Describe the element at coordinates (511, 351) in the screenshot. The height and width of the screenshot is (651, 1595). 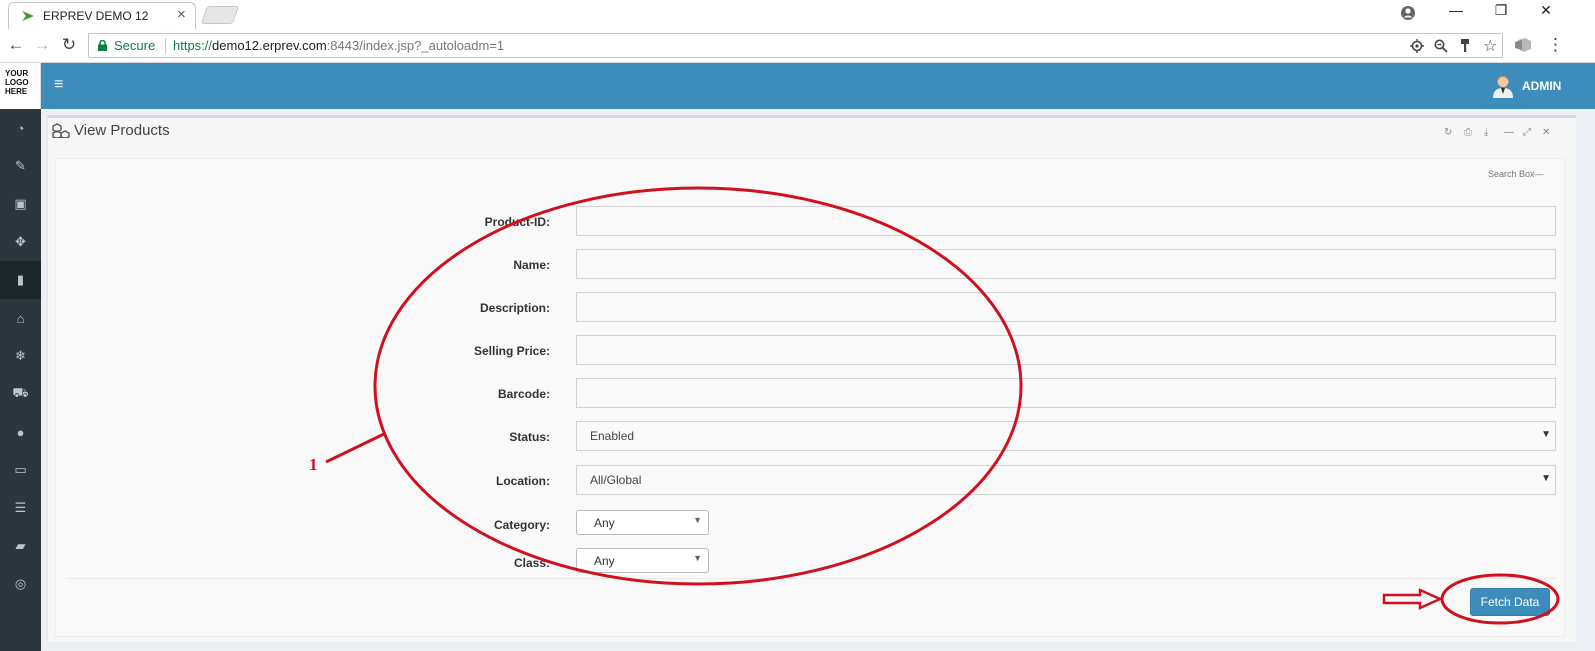
I see `selling-price-label: Selling Price:` at that location.